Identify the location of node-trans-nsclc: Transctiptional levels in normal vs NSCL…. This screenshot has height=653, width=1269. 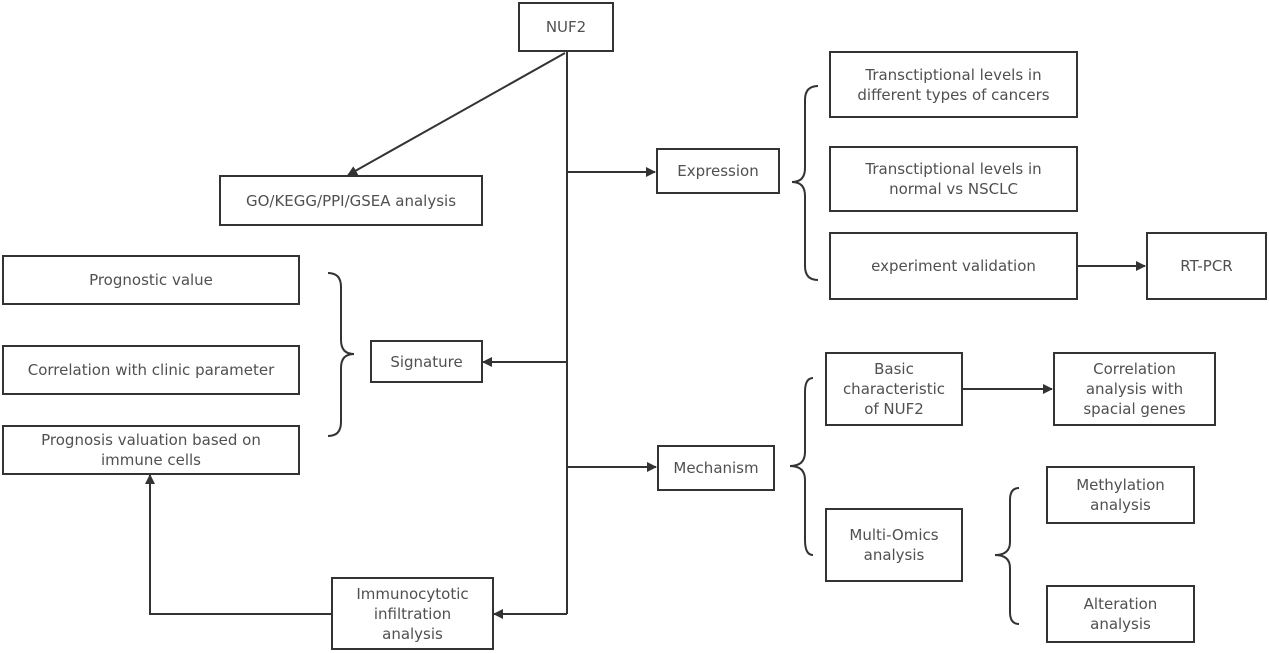
(953, 179).